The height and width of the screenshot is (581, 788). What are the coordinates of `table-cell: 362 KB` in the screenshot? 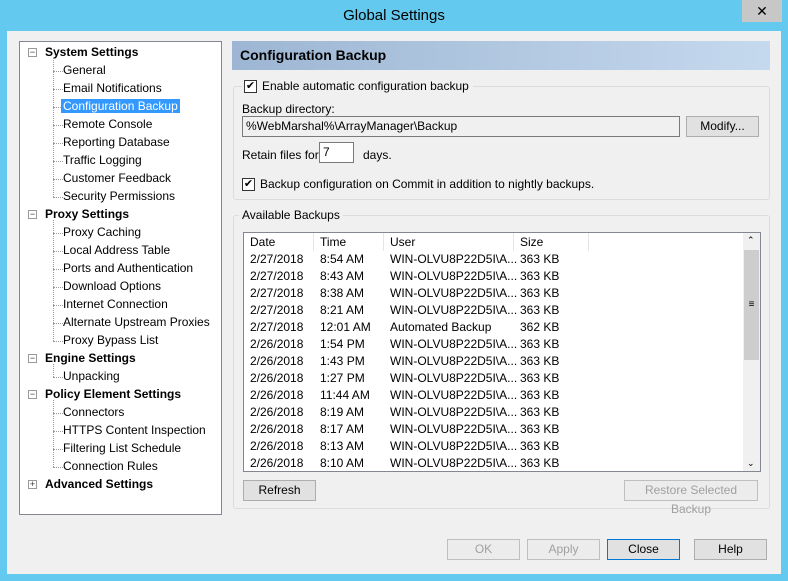 It's located at (540, 327).